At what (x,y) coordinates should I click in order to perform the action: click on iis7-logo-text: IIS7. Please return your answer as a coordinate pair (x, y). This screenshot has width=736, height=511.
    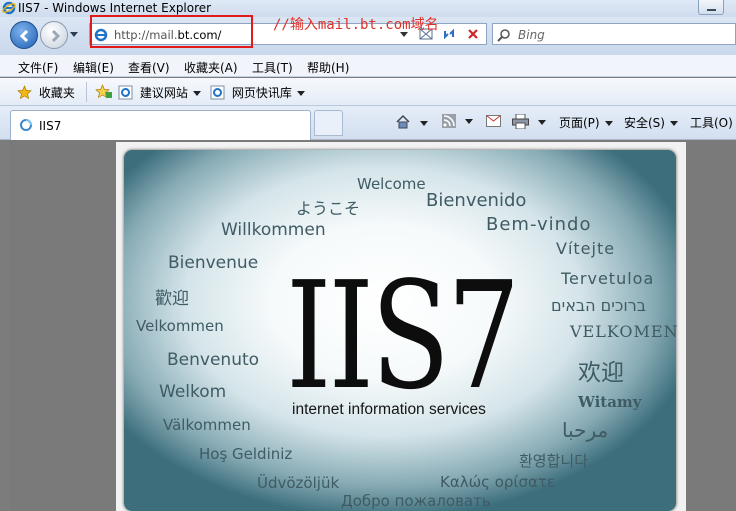
    Looking at the image, I should click on (403, 336).